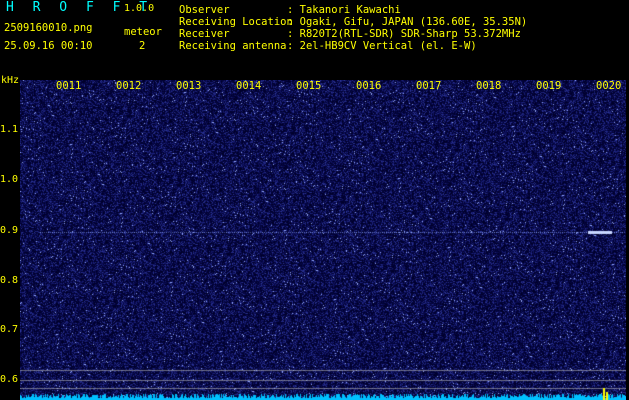  I want to click on x-tick-label: 0015, so click(309, 86).